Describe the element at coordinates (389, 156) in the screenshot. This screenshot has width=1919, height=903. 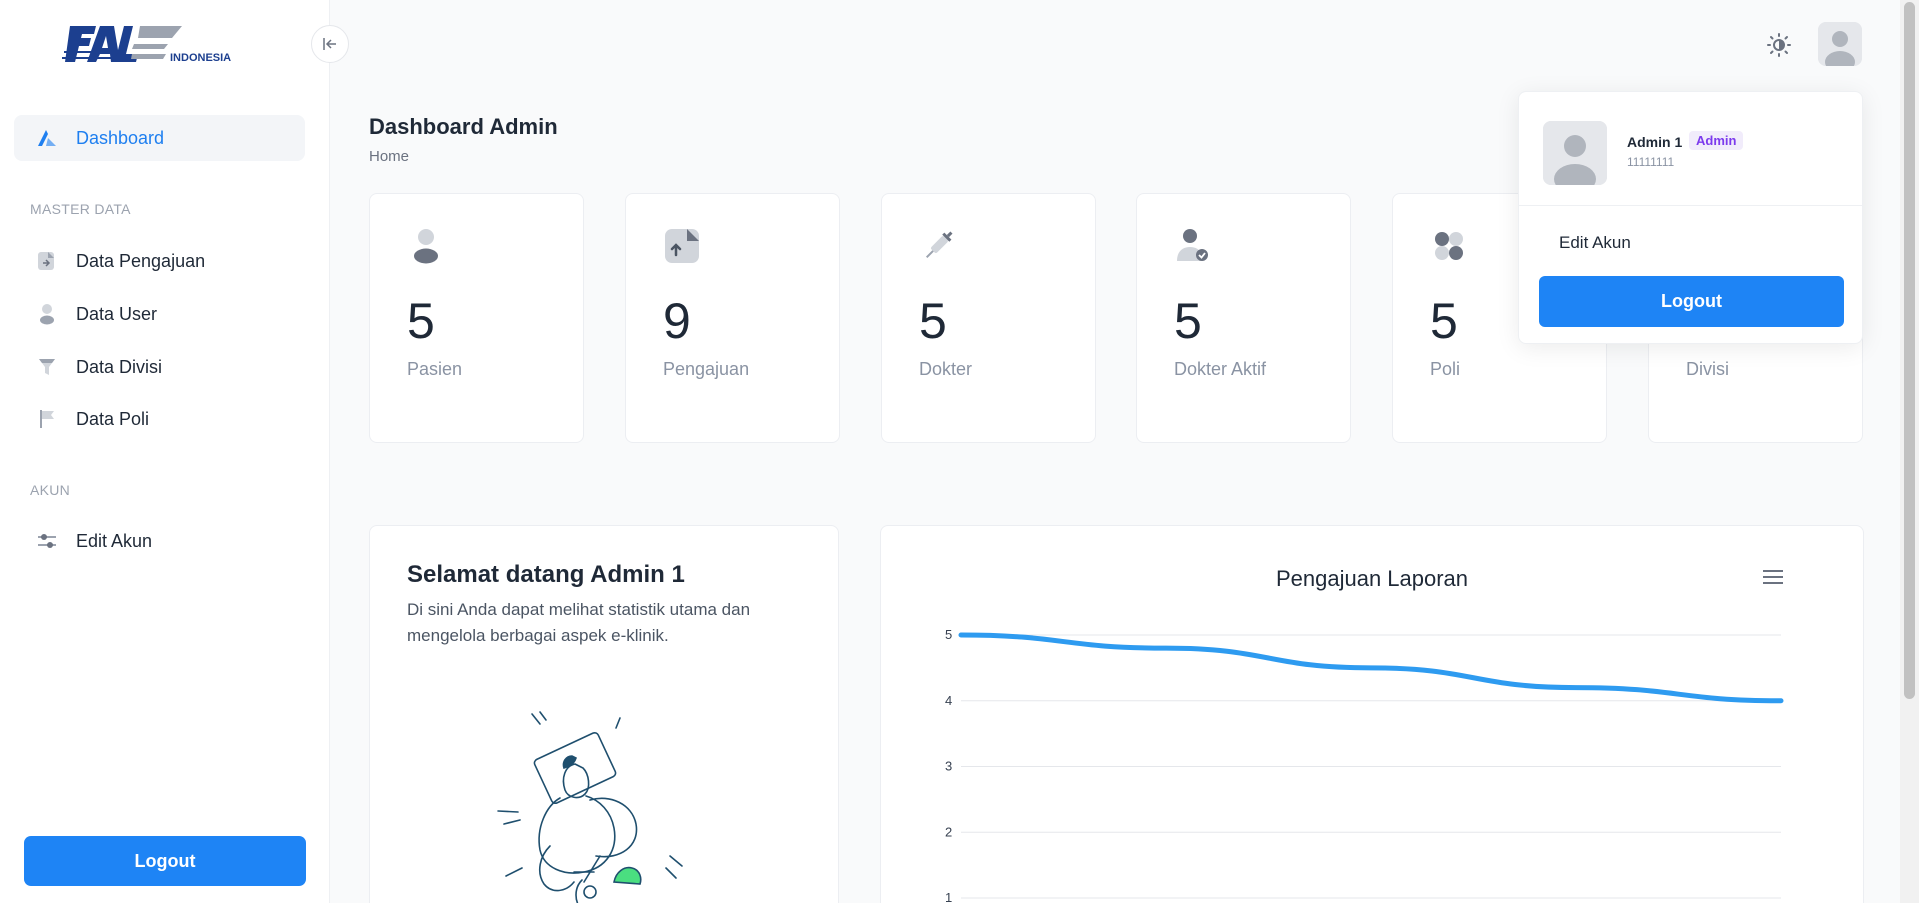
I see `breadcrumb: Home` at that location.